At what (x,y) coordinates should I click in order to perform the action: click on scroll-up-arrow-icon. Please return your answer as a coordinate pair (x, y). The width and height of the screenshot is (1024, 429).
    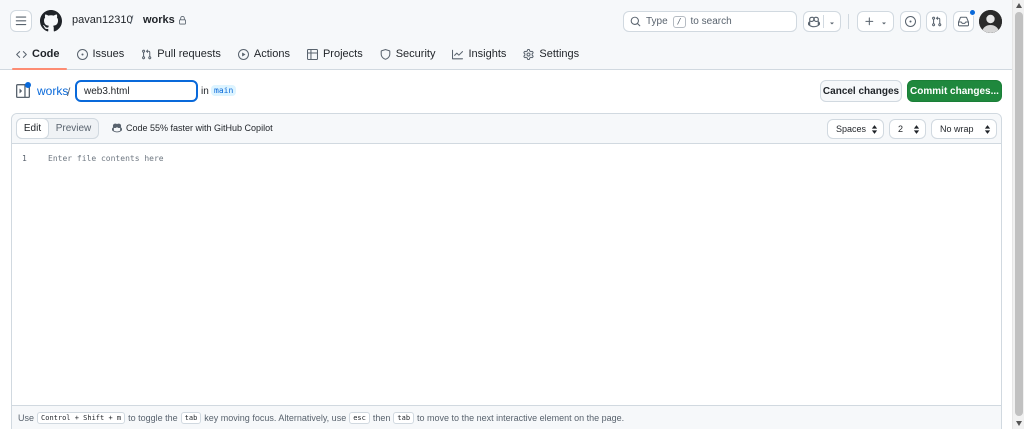
    Looking at the image, I should click on (1019, 5).